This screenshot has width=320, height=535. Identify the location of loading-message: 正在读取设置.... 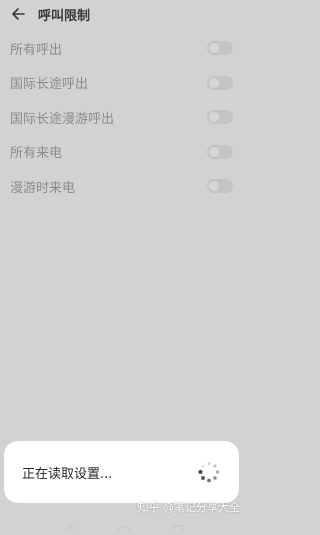
(67, 474).